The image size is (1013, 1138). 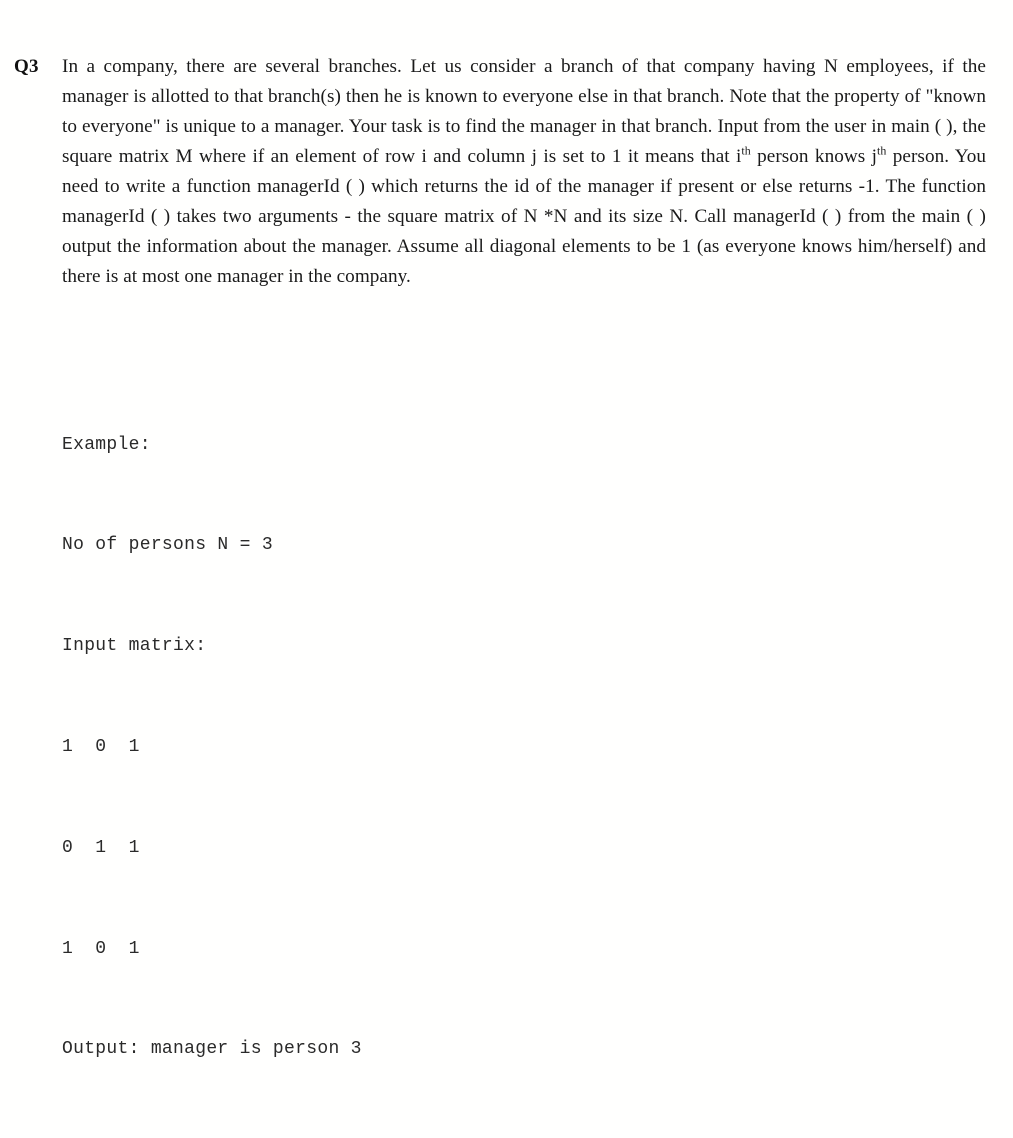 I want to click on question-number-label: Q3, so click(x=26, y=66).